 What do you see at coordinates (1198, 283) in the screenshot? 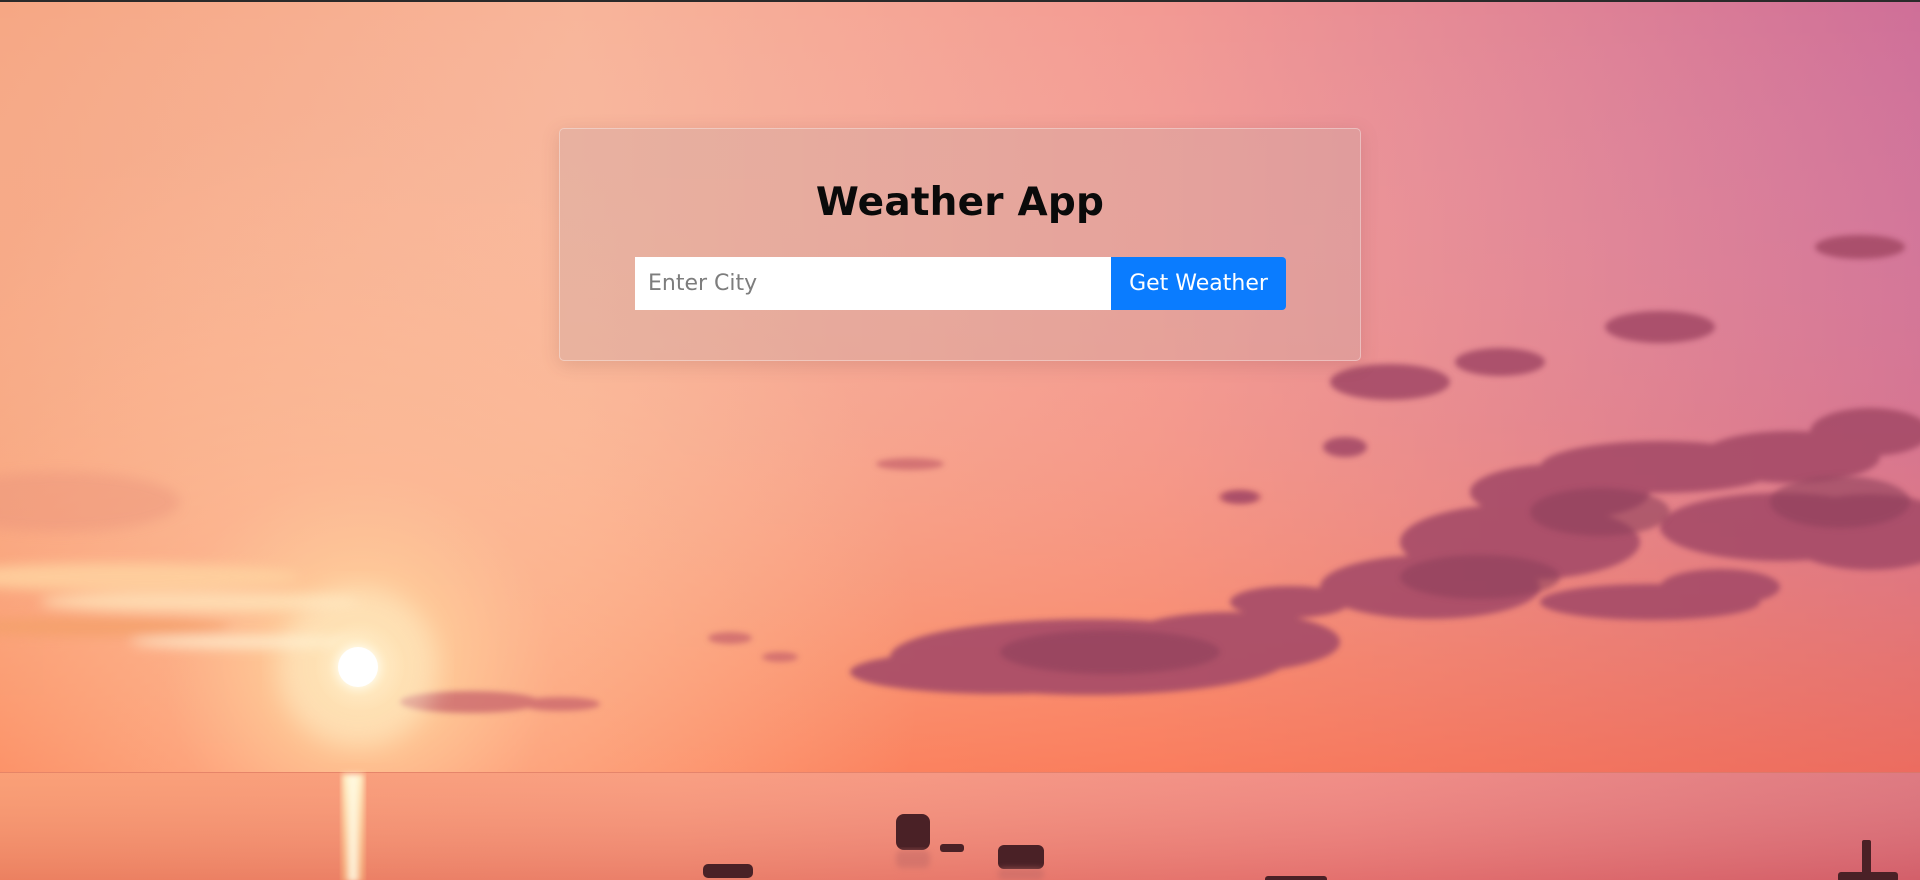
I see `get-weather-button: Get Weather` at bounding box center [1198, 283].